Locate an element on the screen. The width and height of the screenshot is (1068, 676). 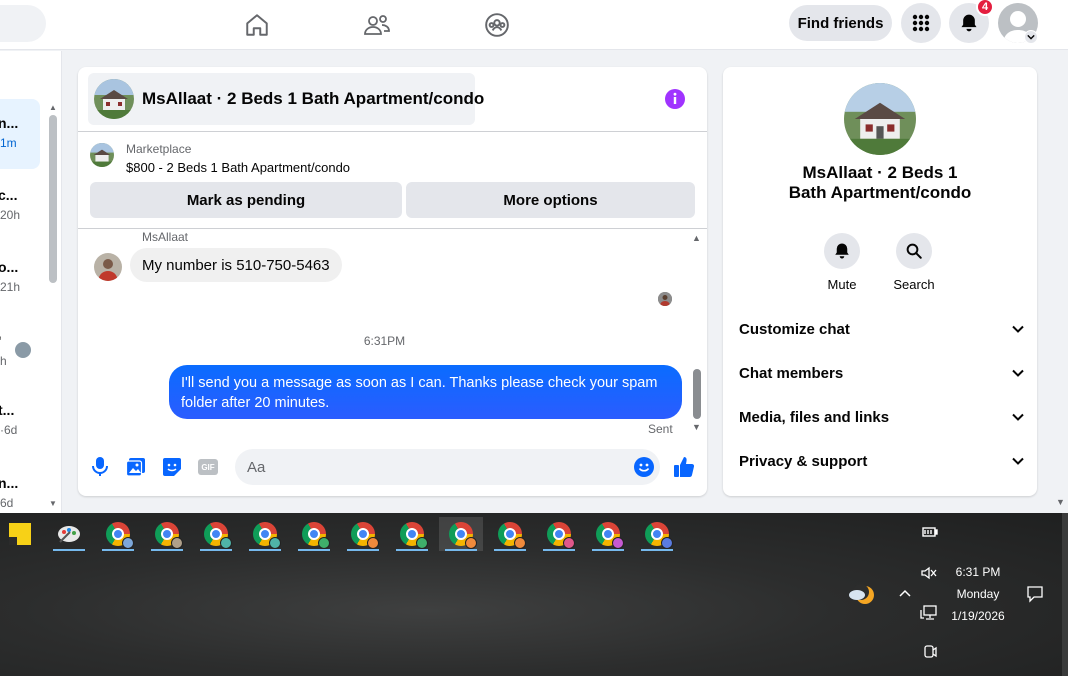
sticker-icon is located at coordinates (172, 467).